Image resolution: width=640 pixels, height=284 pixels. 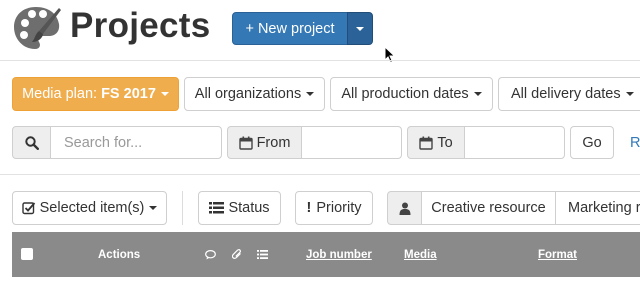 What do you see at coordinates (488, 208) in the screenshot?
I see `creative-resource-button: Creative resource` at bounding box center [488, 208].